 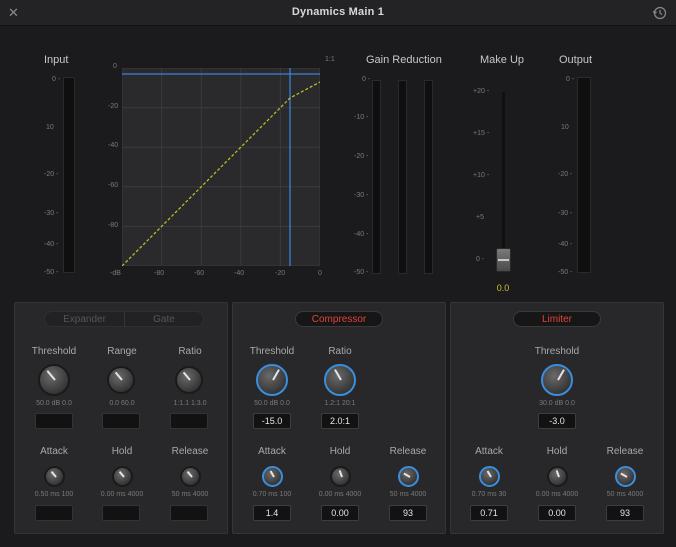 What do you see at coordinates (625, 476) in the screenshot?
I see `limiter-release-knob` at bounding box center [625, 476].